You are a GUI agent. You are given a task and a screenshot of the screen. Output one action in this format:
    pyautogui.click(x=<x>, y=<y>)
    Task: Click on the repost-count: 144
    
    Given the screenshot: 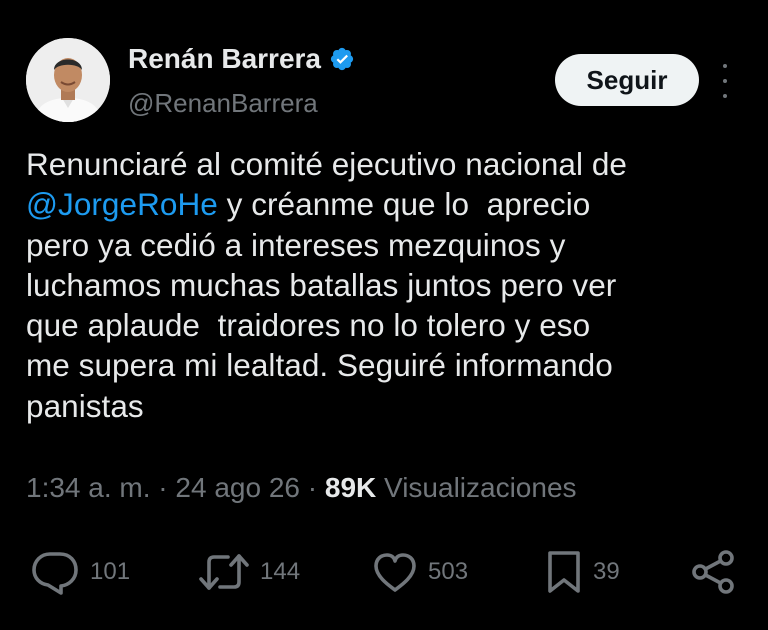 What is the action you would take?
    pyautogui.click(x=280, y=571)
    